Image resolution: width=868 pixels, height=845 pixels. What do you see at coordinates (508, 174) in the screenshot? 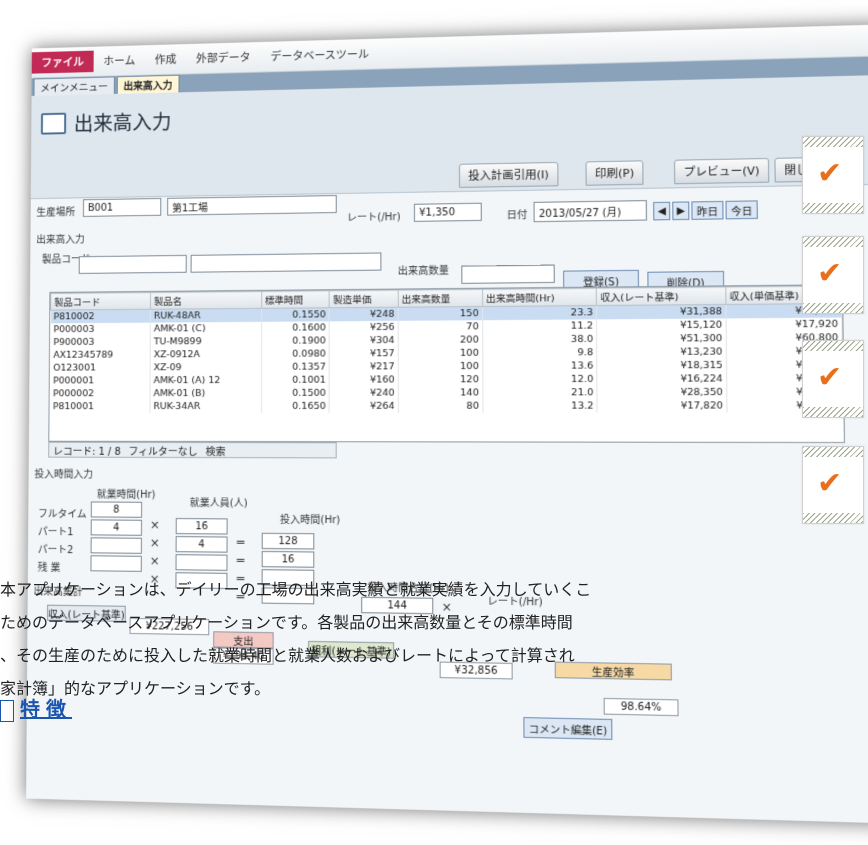
I see `plan-import-button: 投入計画引用(I)` at bounding box center [508, 174].